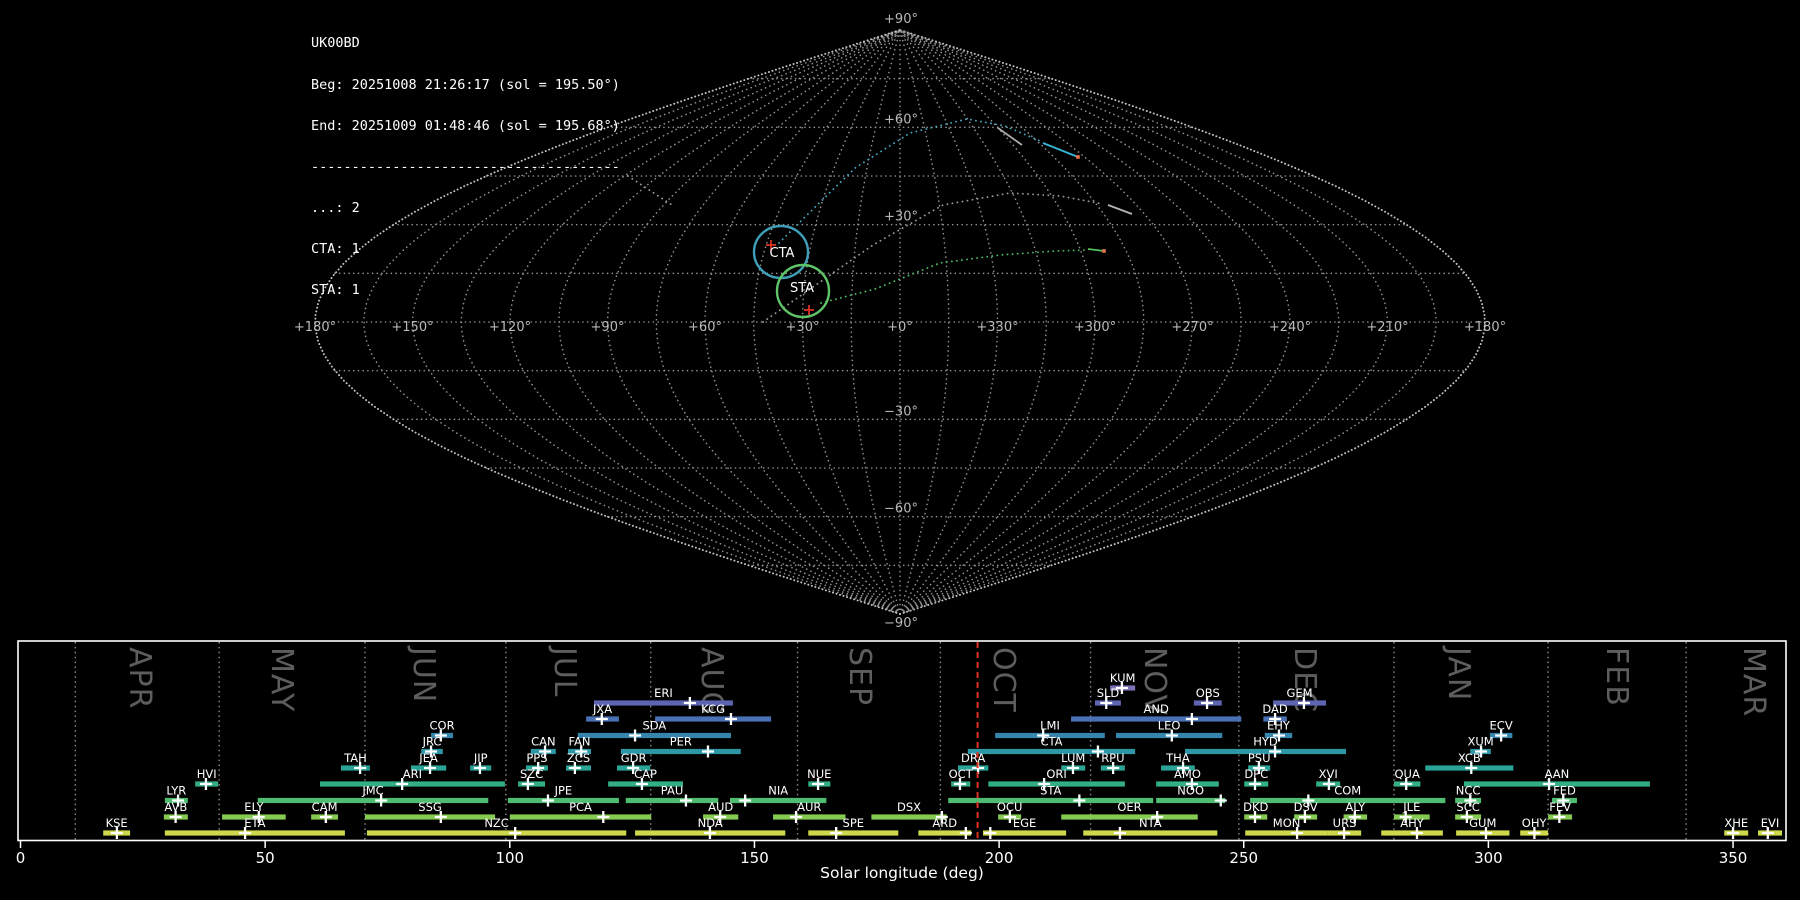 Image resolution: width=1800 pixels, height=900 pixels. I want to click on month-label-apr: APR, so click(139, 678).